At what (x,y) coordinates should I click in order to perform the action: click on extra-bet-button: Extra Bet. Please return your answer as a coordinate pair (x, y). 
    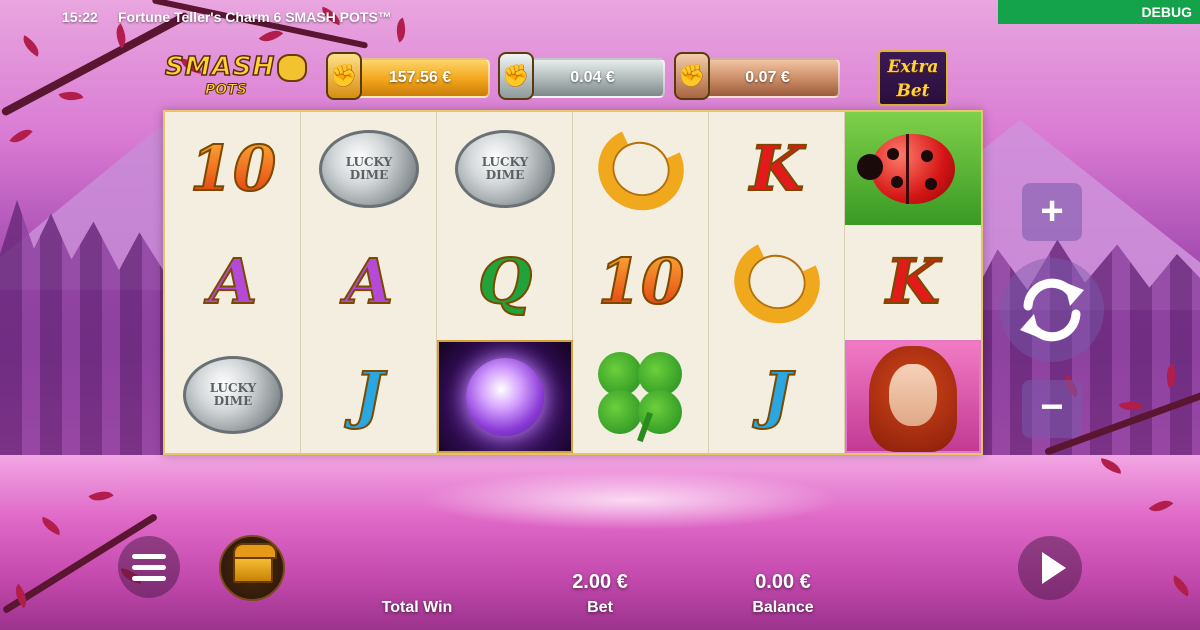
    Looking at the image, I should click on (913, 78).